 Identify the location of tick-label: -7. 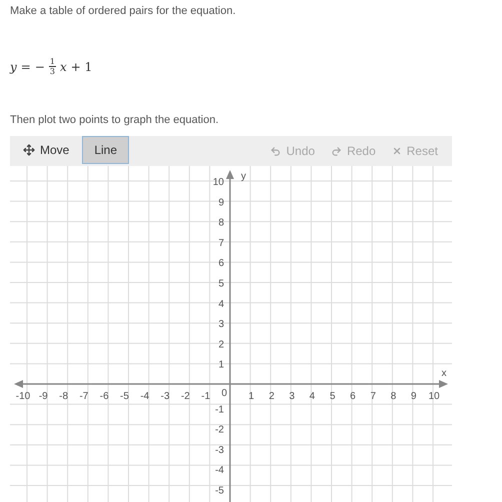
(83, 396).